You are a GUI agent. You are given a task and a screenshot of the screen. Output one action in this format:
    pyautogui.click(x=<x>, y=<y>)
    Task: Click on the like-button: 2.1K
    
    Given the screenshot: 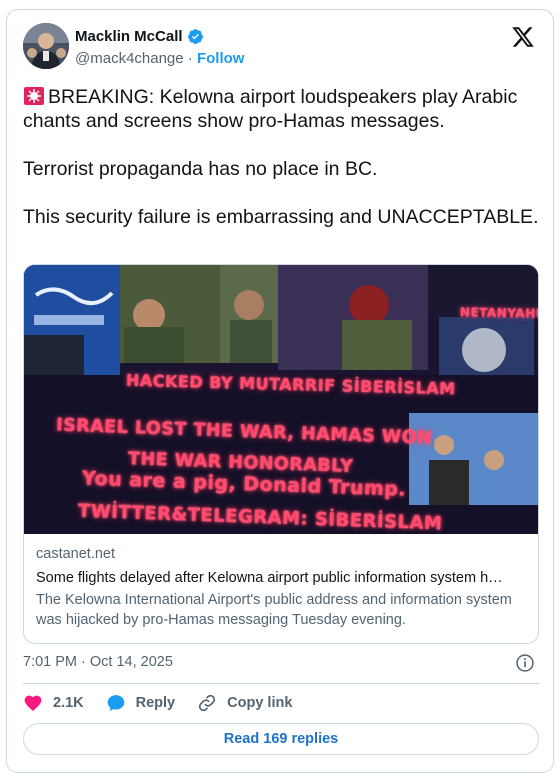 What is the action you would take?
    pyautogui.click(x=53, y=703)
    